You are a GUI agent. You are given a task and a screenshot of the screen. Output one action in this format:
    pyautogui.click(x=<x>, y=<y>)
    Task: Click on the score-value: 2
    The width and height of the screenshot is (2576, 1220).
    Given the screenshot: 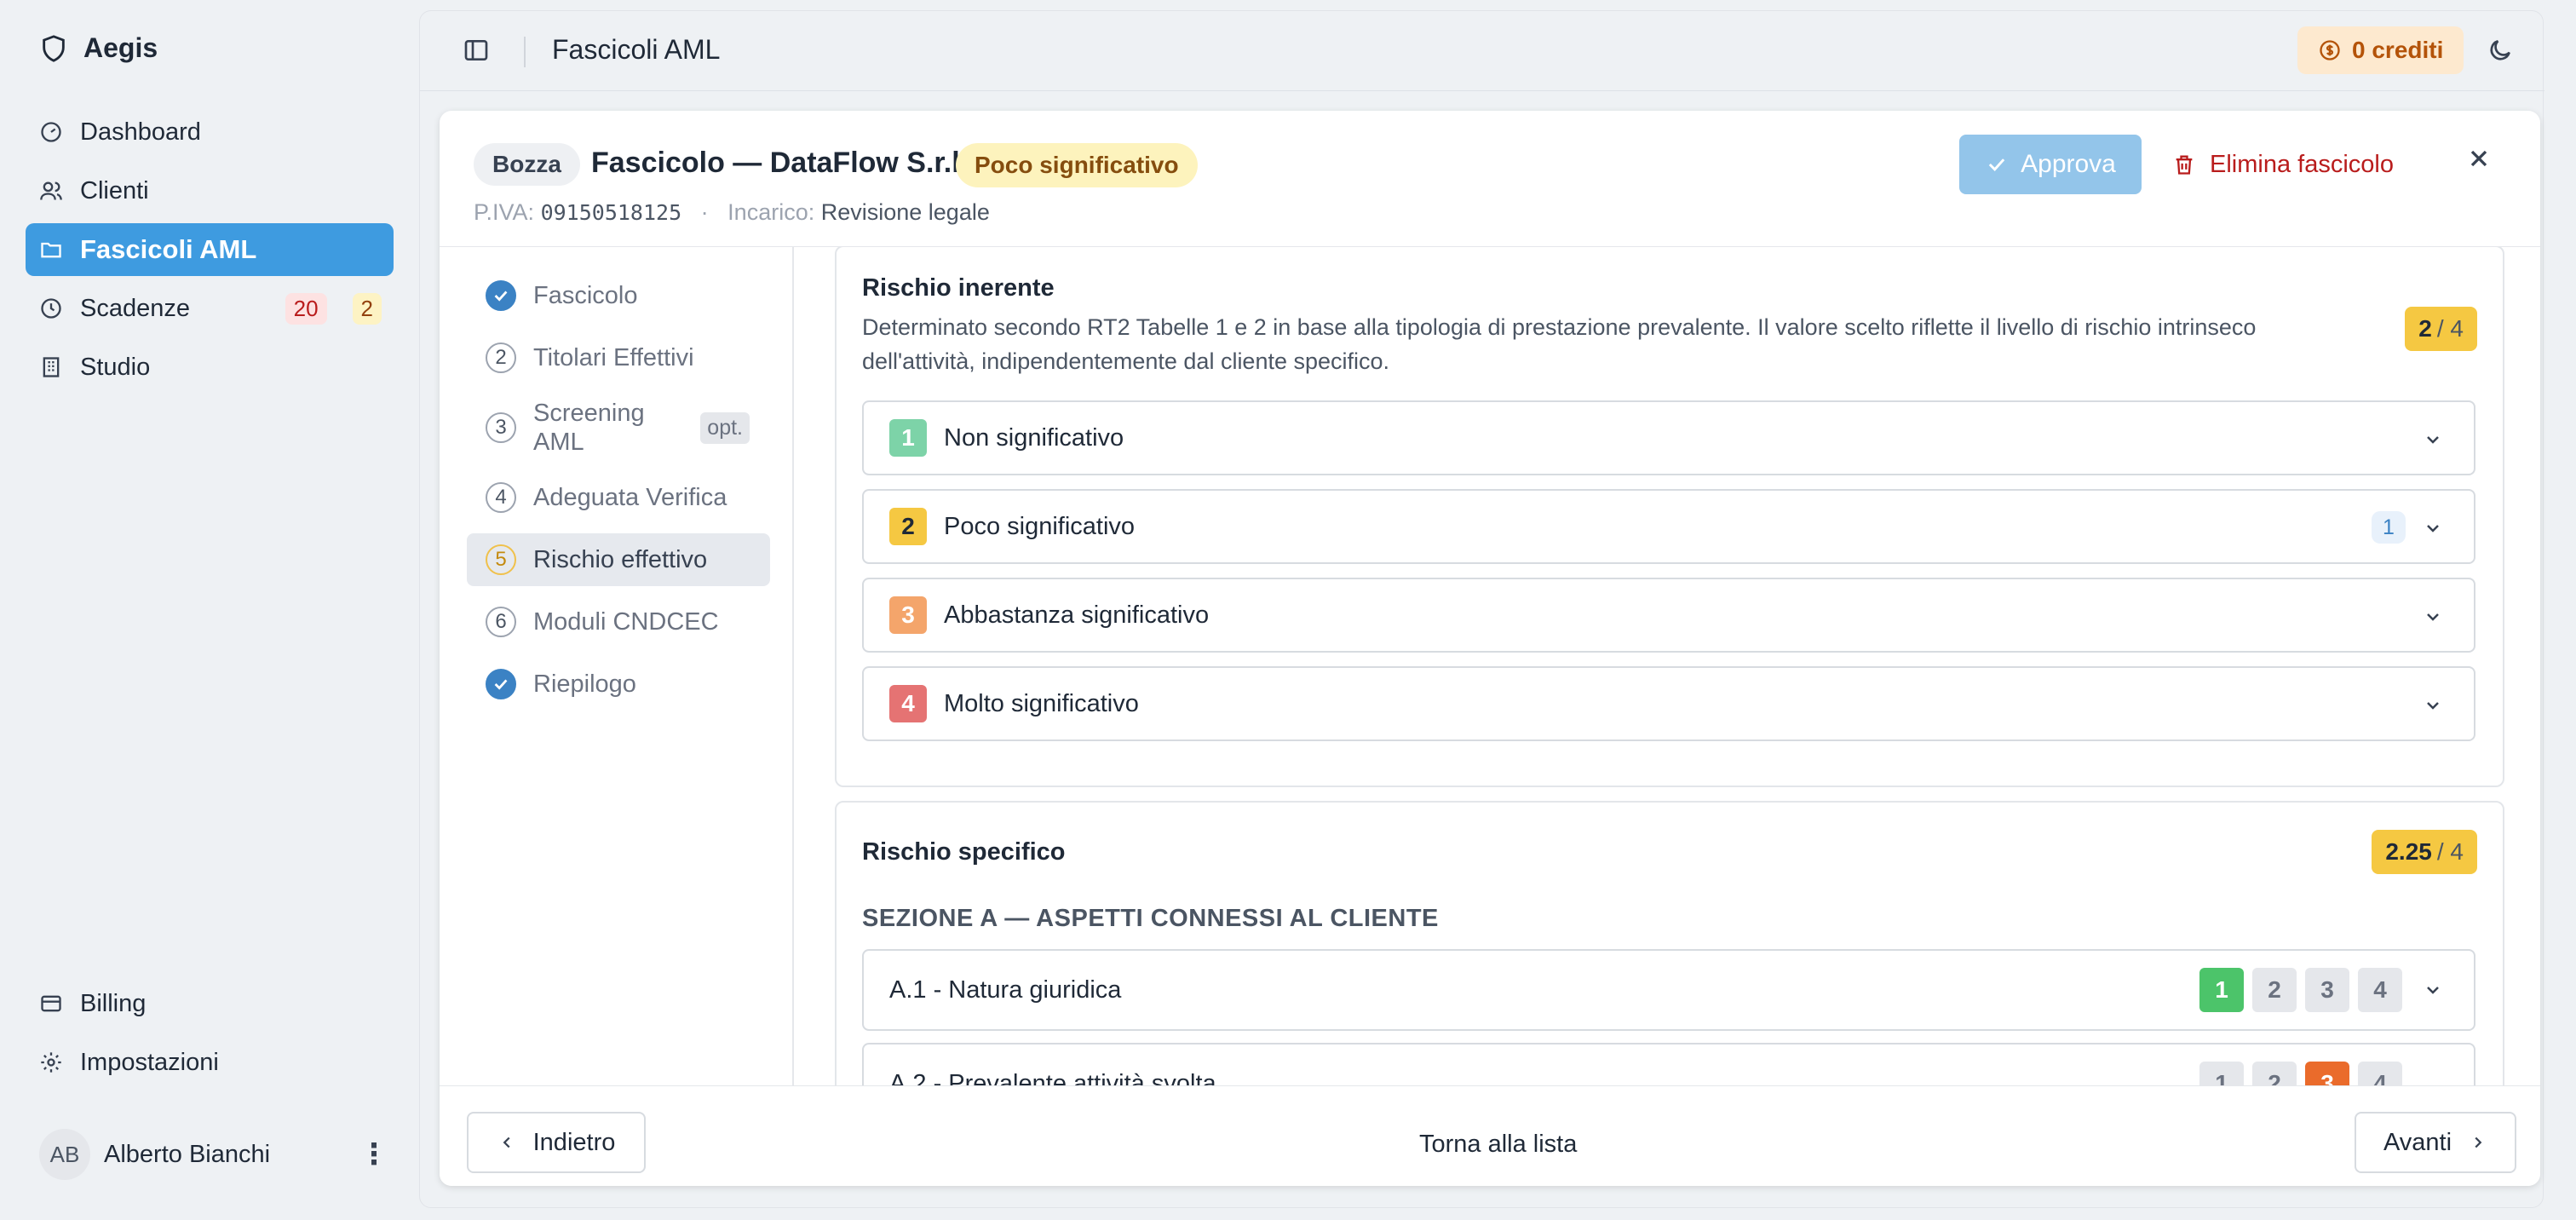 What is the action you would take?
    pyautogui.click(x=2425, y=329)
    